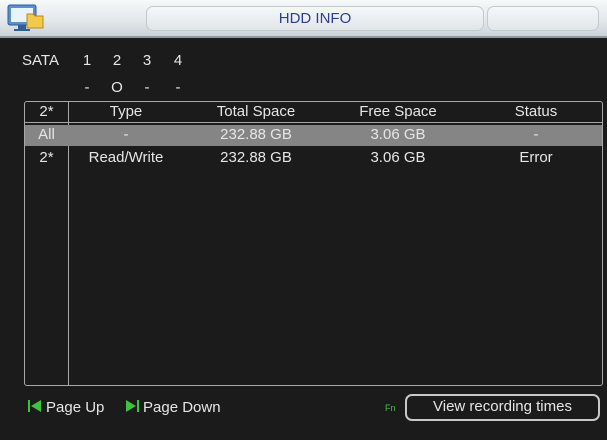 This screenshot has width=607, height=440. What do you see at coordinates (536, 134) in the screenshot?
I see `cell-status: -` at bounding box center [536, 134].